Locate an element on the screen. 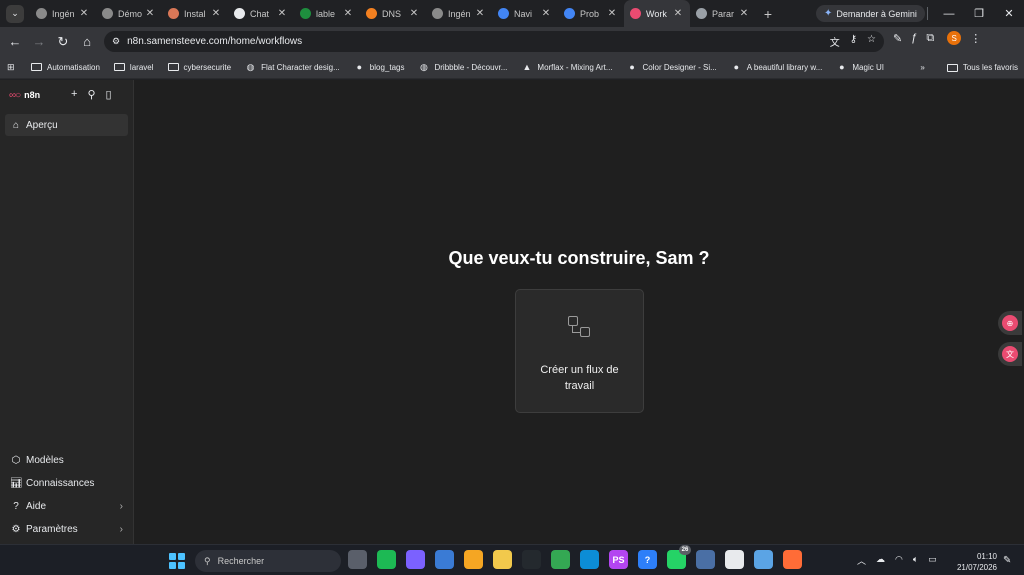  sidebar-item-home: ⌂ Aperçu is located at coordinates (66, 125).